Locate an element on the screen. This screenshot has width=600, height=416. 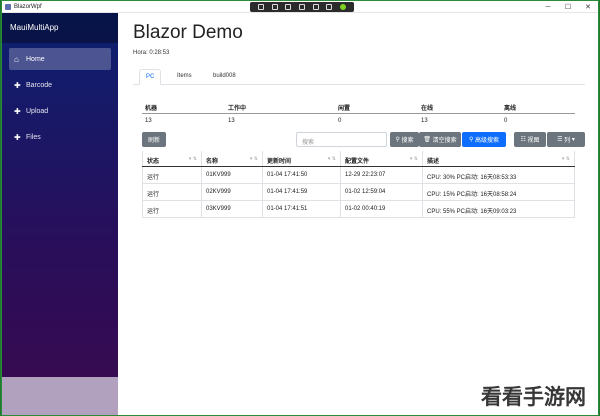
sidebar-item-label: Home is located at coordinates (35, 59).